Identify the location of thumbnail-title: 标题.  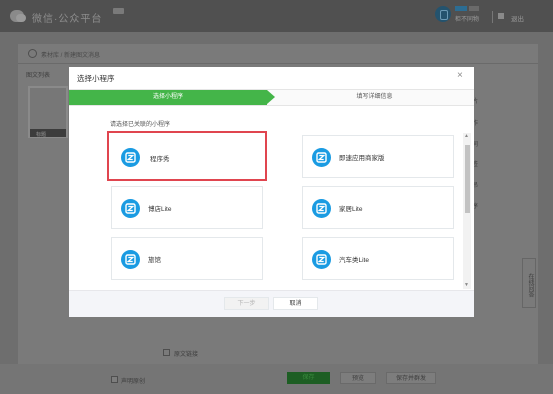
(41, 135).